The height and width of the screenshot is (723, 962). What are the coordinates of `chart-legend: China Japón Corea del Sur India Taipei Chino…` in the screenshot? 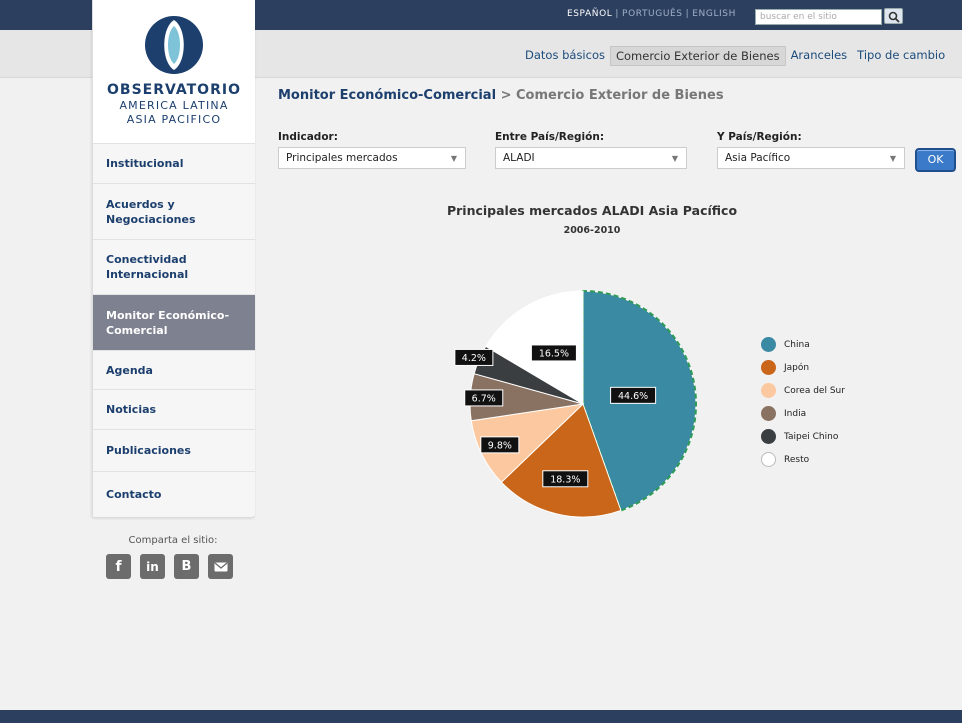 It's located at (803, 402).